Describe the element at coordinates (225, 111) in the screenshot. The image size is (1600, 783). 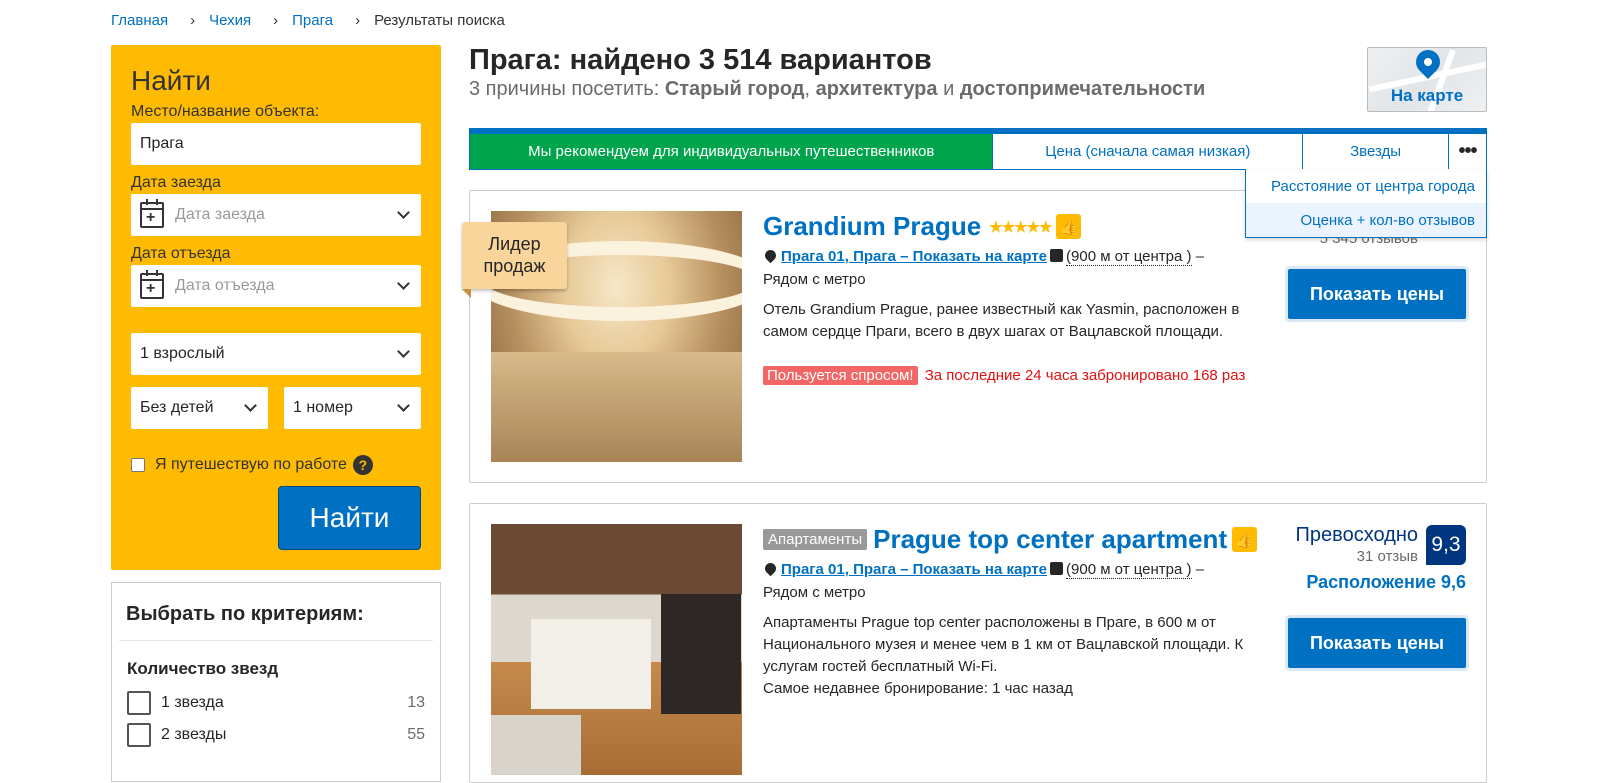
I see `place-label: Место/название объекта:` at that location.